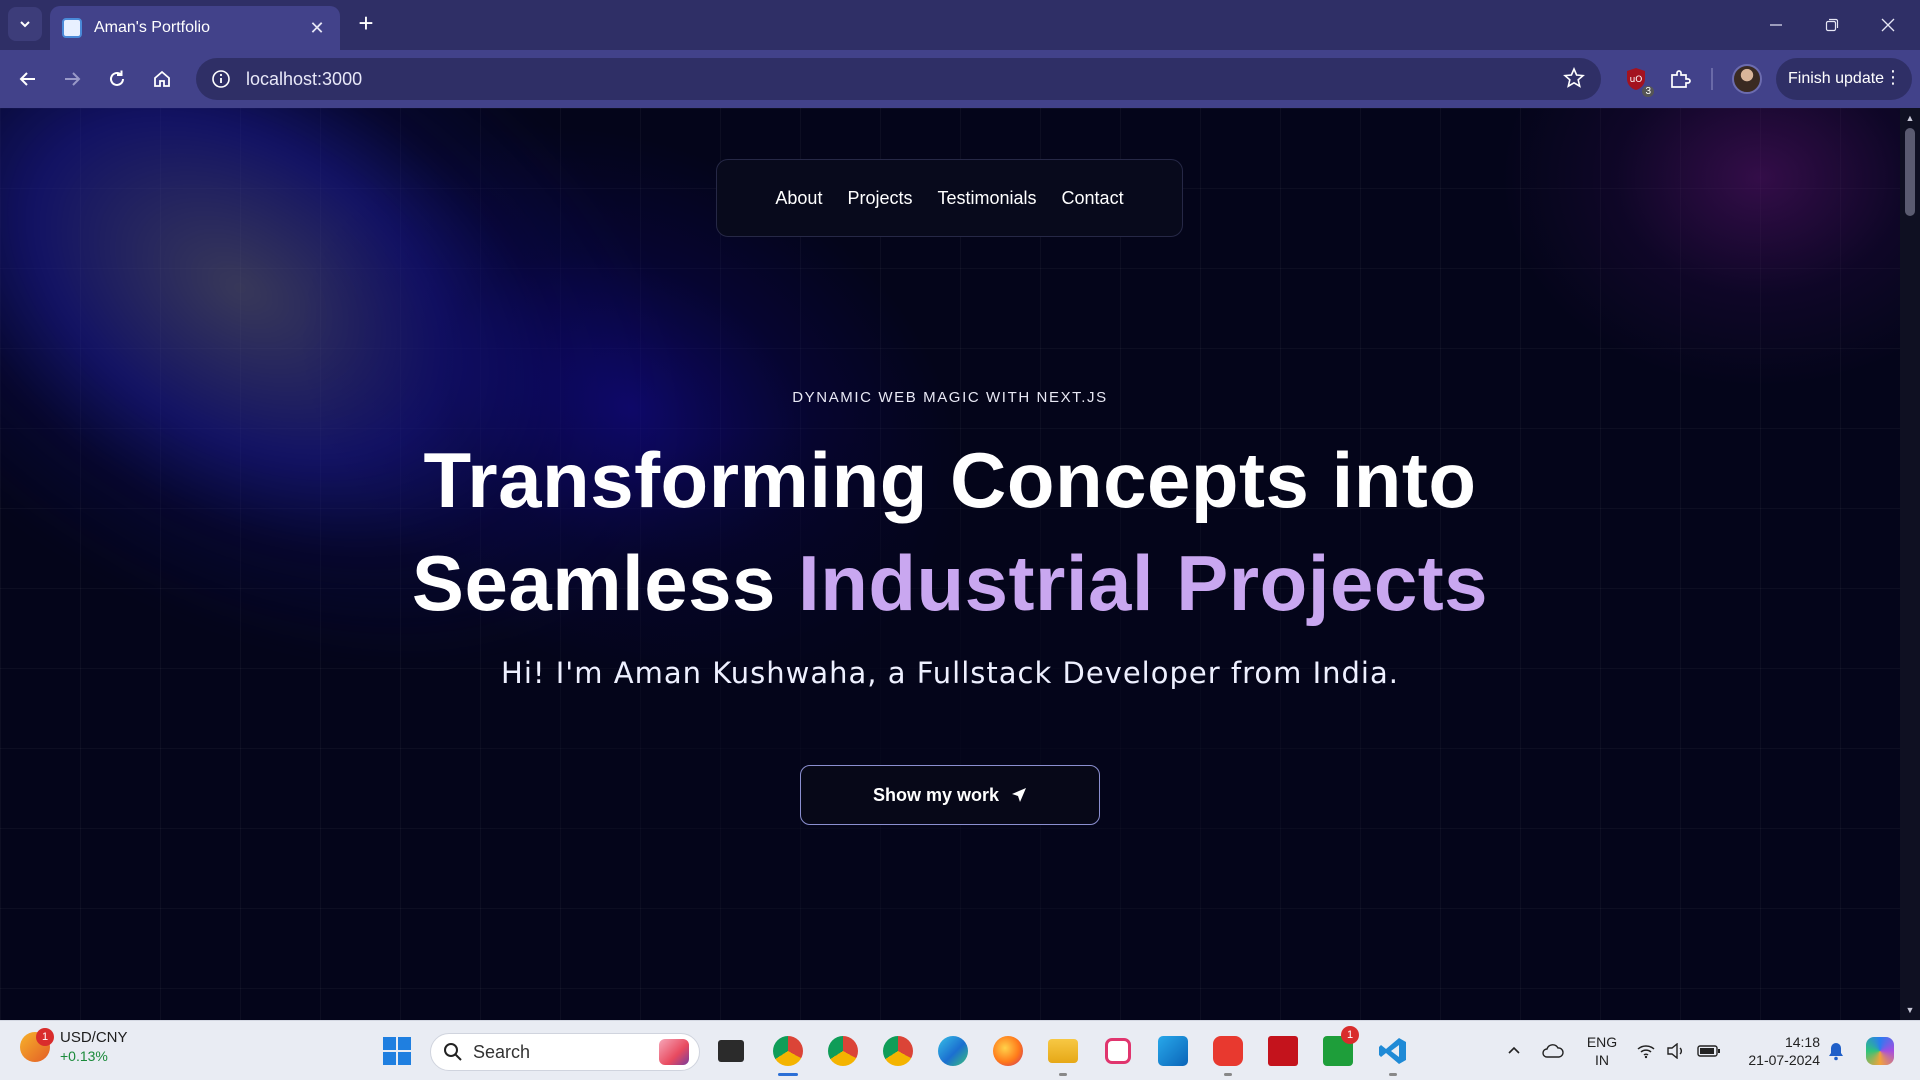 The width and height of the screenshot is (1920, 1080). I want to click on finish-update-button: Finish update ⋮, so click(1844, 79).